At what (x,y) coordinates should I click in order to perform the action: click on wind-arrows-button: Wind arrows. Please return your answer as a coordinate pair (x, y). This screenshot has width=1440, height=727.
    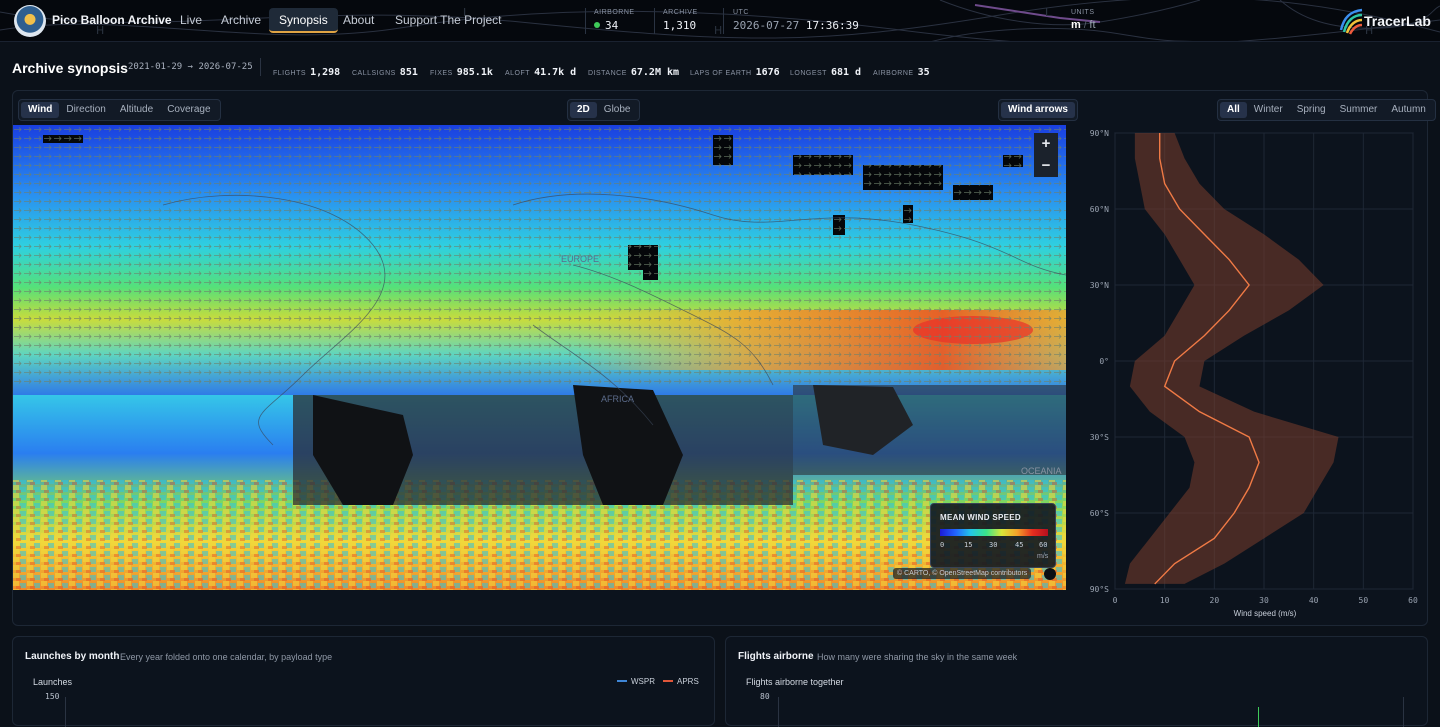
    Looking at the image, I should click on (1038, 110).